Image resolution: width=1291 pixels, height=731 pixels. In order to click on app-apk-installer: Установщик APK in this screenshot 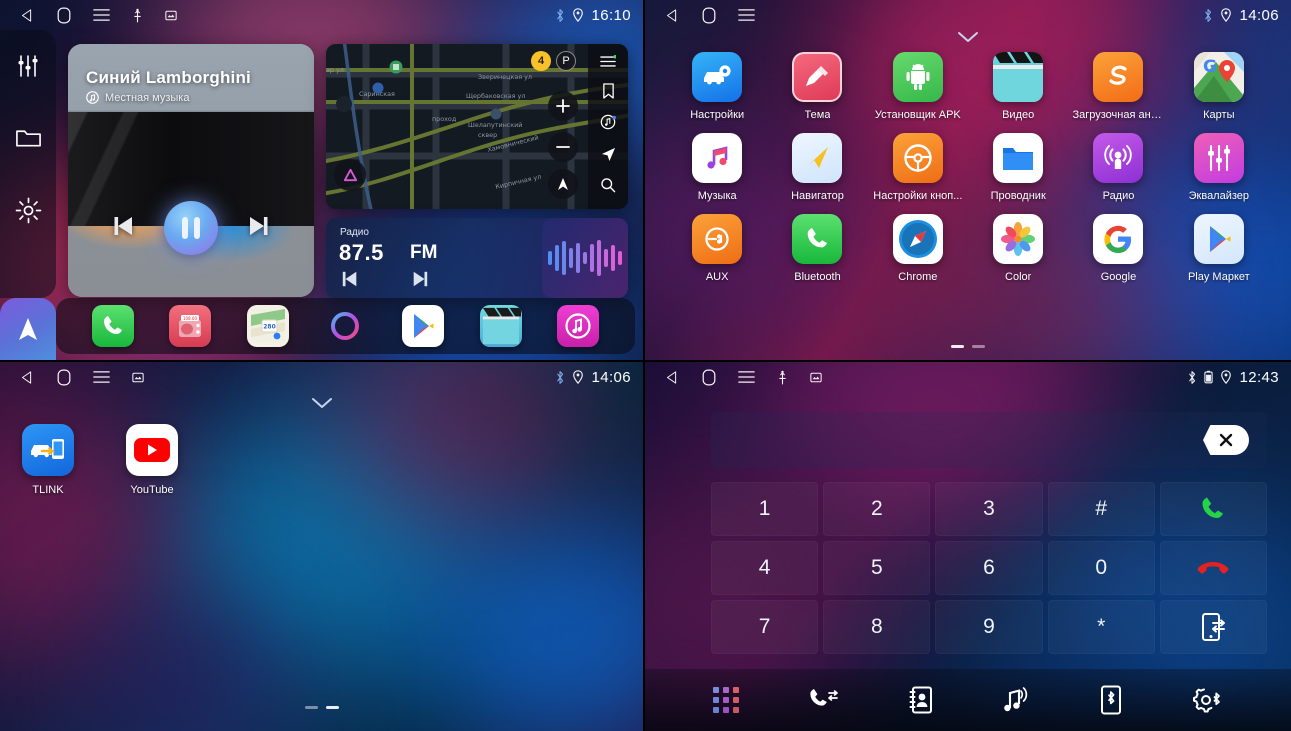, I will do `click(918, 86)`.